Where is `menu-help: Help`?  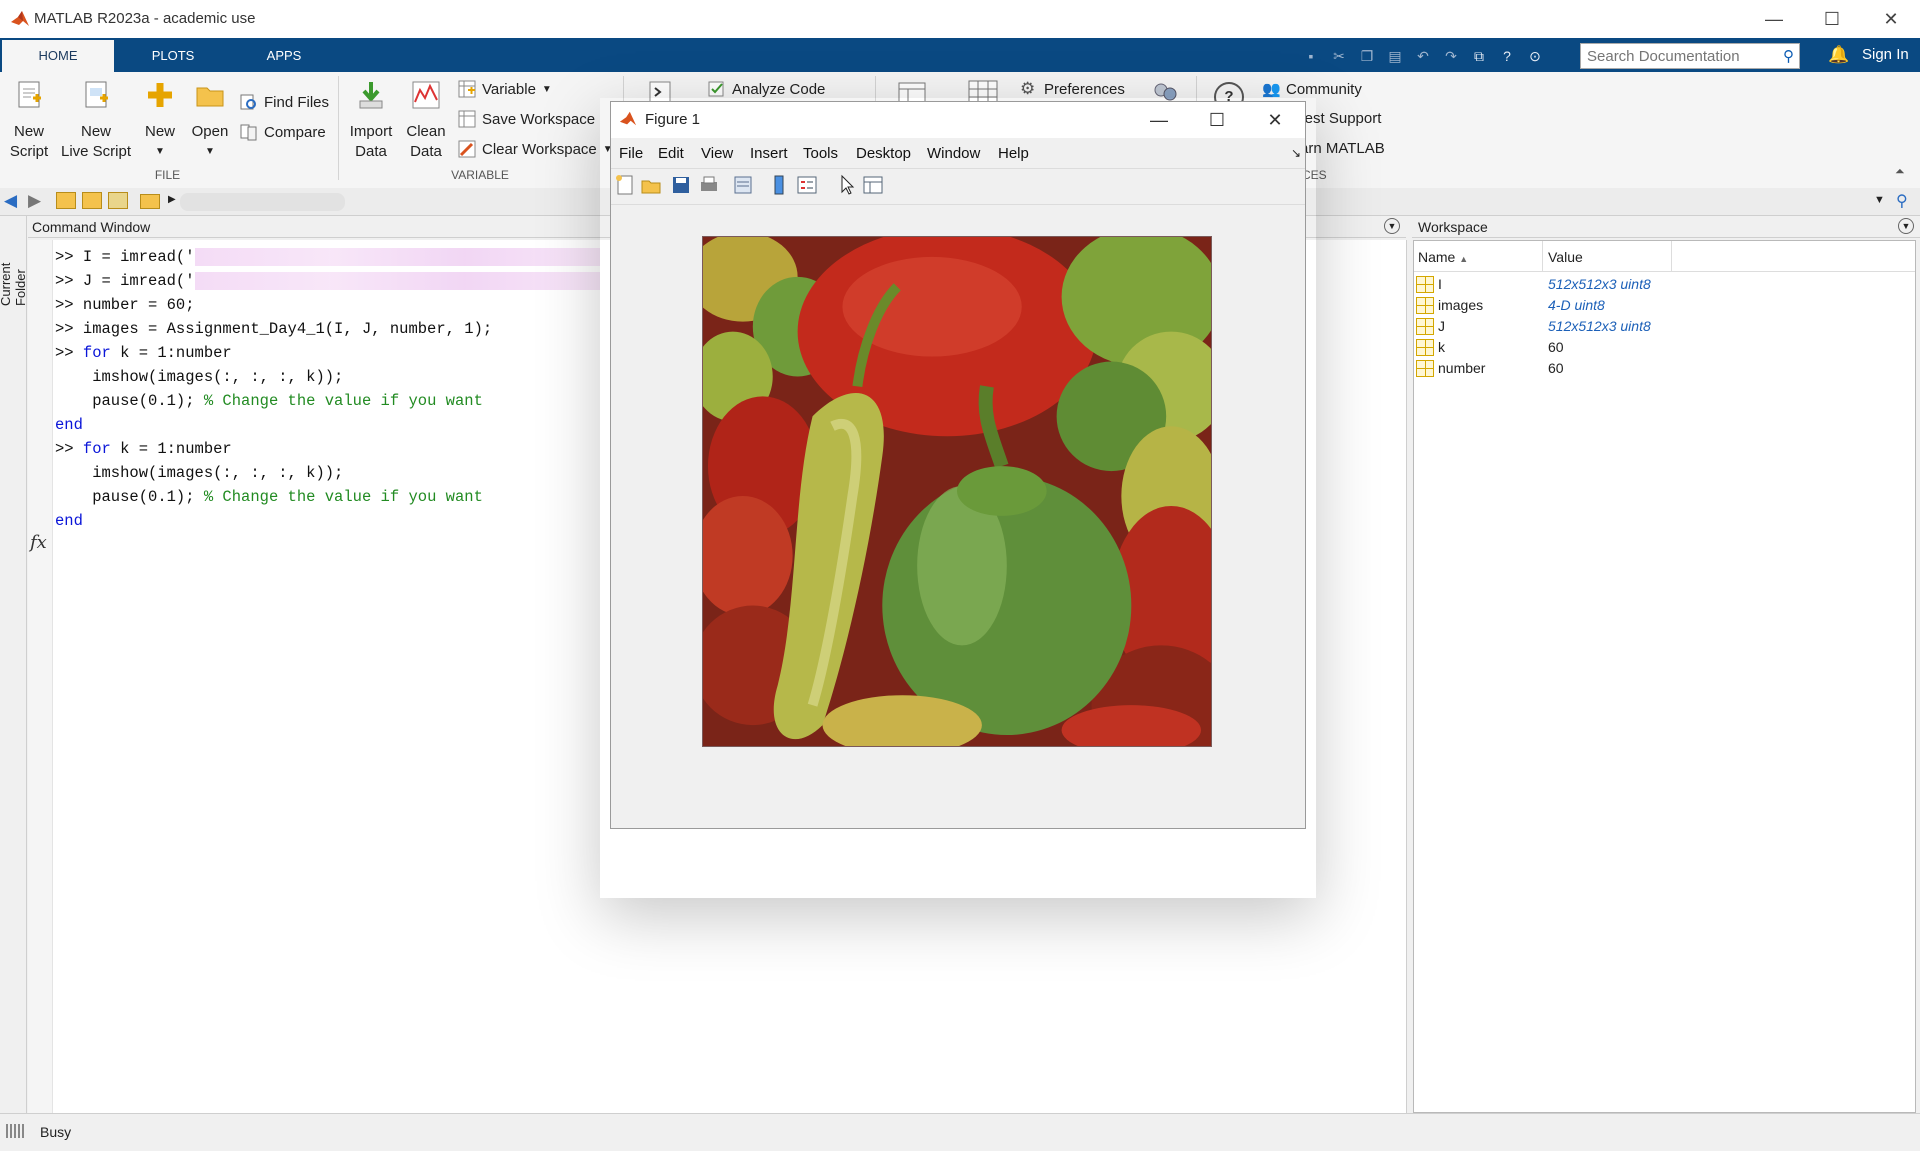 menu-help: Help is located at coordinates (1013, 153).